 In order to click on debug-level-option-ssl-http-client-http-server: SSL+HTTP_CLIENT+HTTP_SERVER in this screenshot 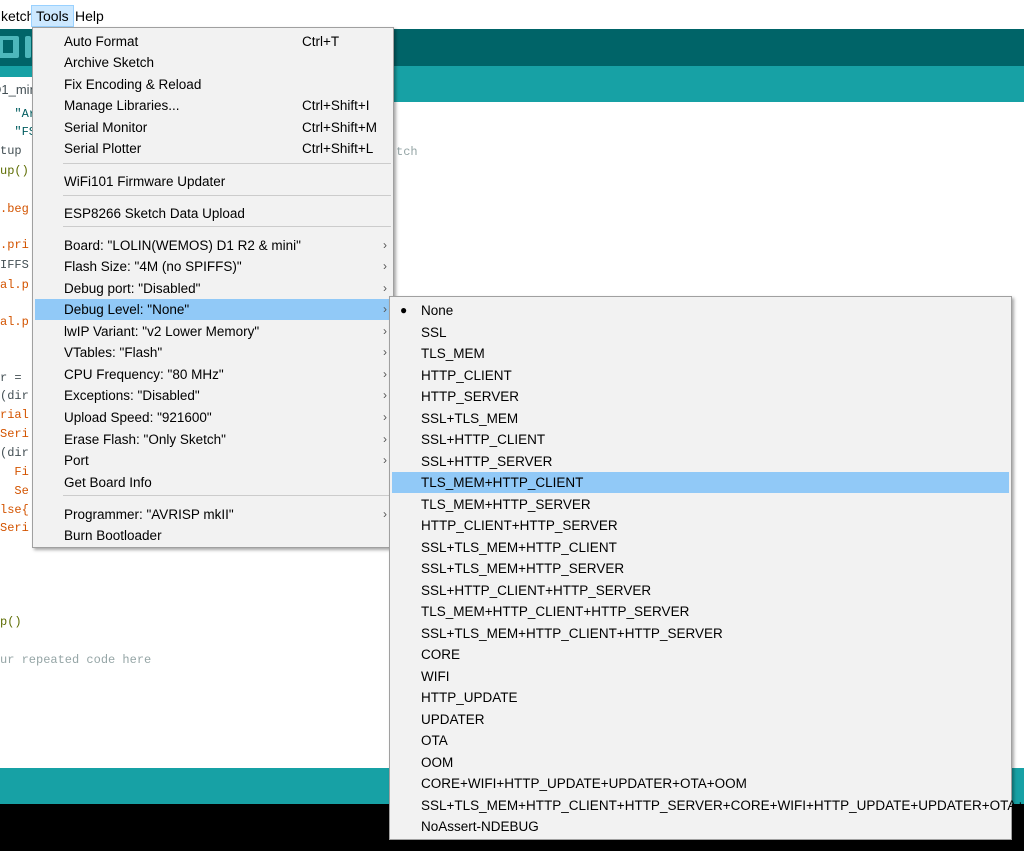, I will do `click(700, 590)`.